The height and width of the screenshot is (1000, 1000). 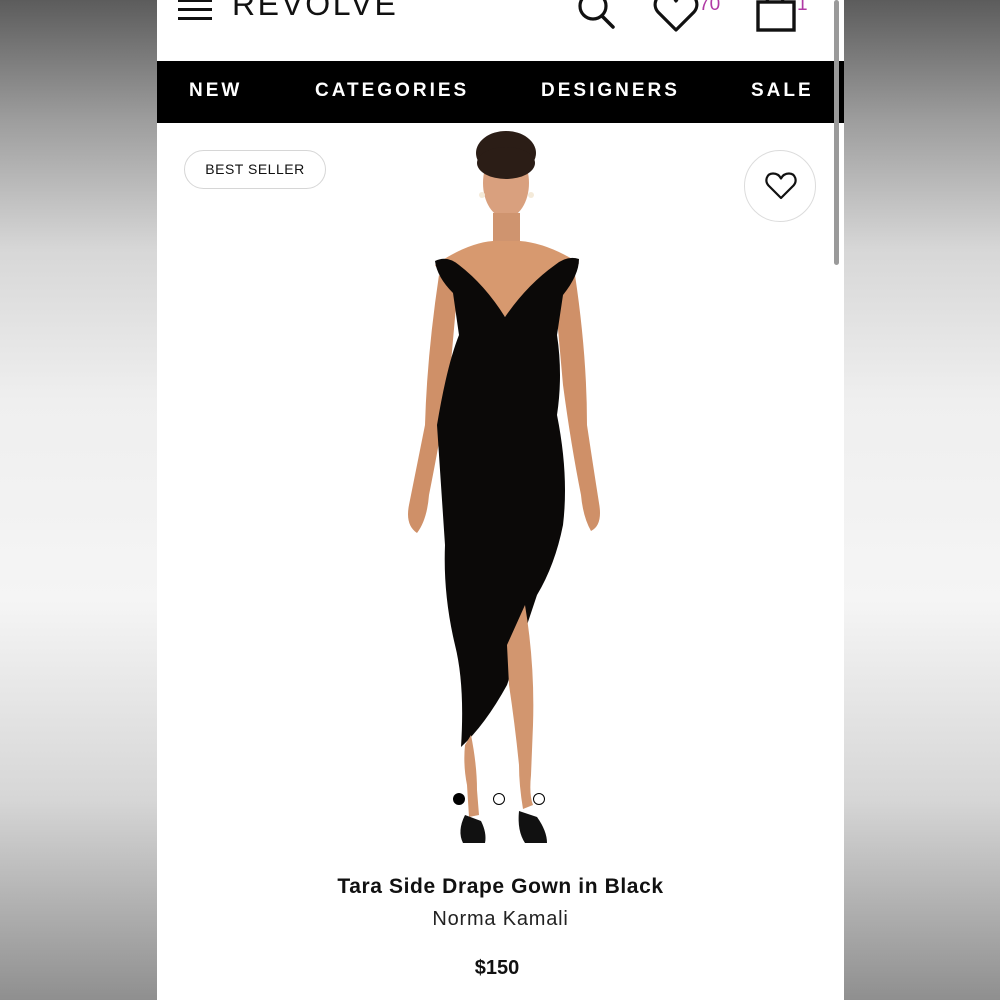 What do you see at coordinates (497, 968) in the screenshot?
I see `product-price: $150` at bounding box center [497, 968].